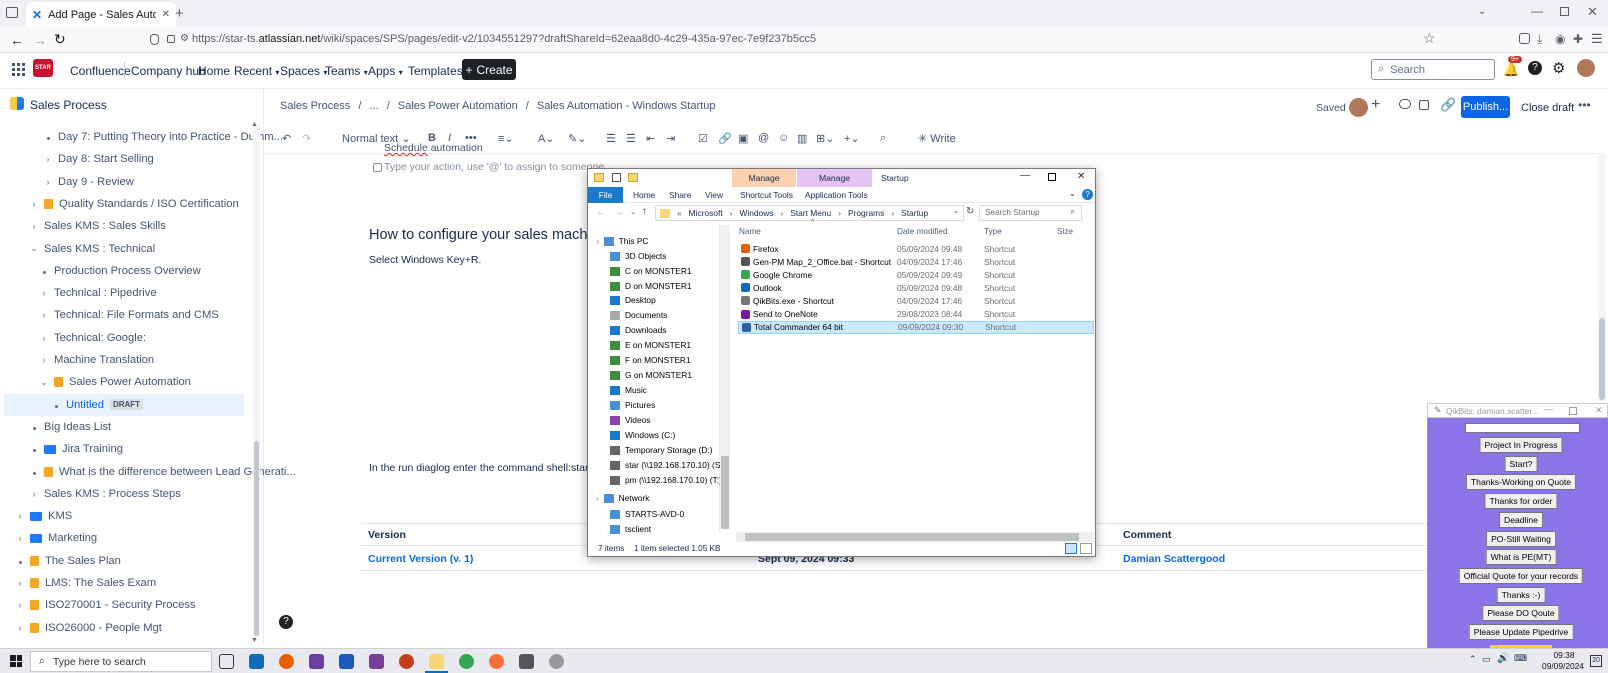 The image size is (1608, 673). What do you see at coordinates (633, 177) in the screenshot?
I see `new-folder-icon` at bounding box center [633, 177].